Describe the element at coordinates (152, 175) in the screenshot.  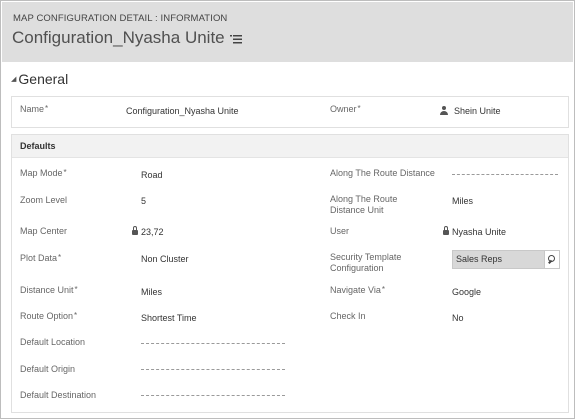
I see `map-mode-field: Road` at that location.